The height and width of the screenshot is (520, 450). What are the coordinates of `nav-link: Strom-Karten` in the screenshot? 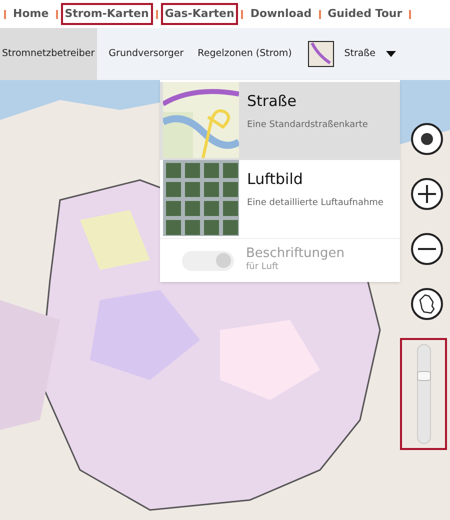 It's located at (106, 14).